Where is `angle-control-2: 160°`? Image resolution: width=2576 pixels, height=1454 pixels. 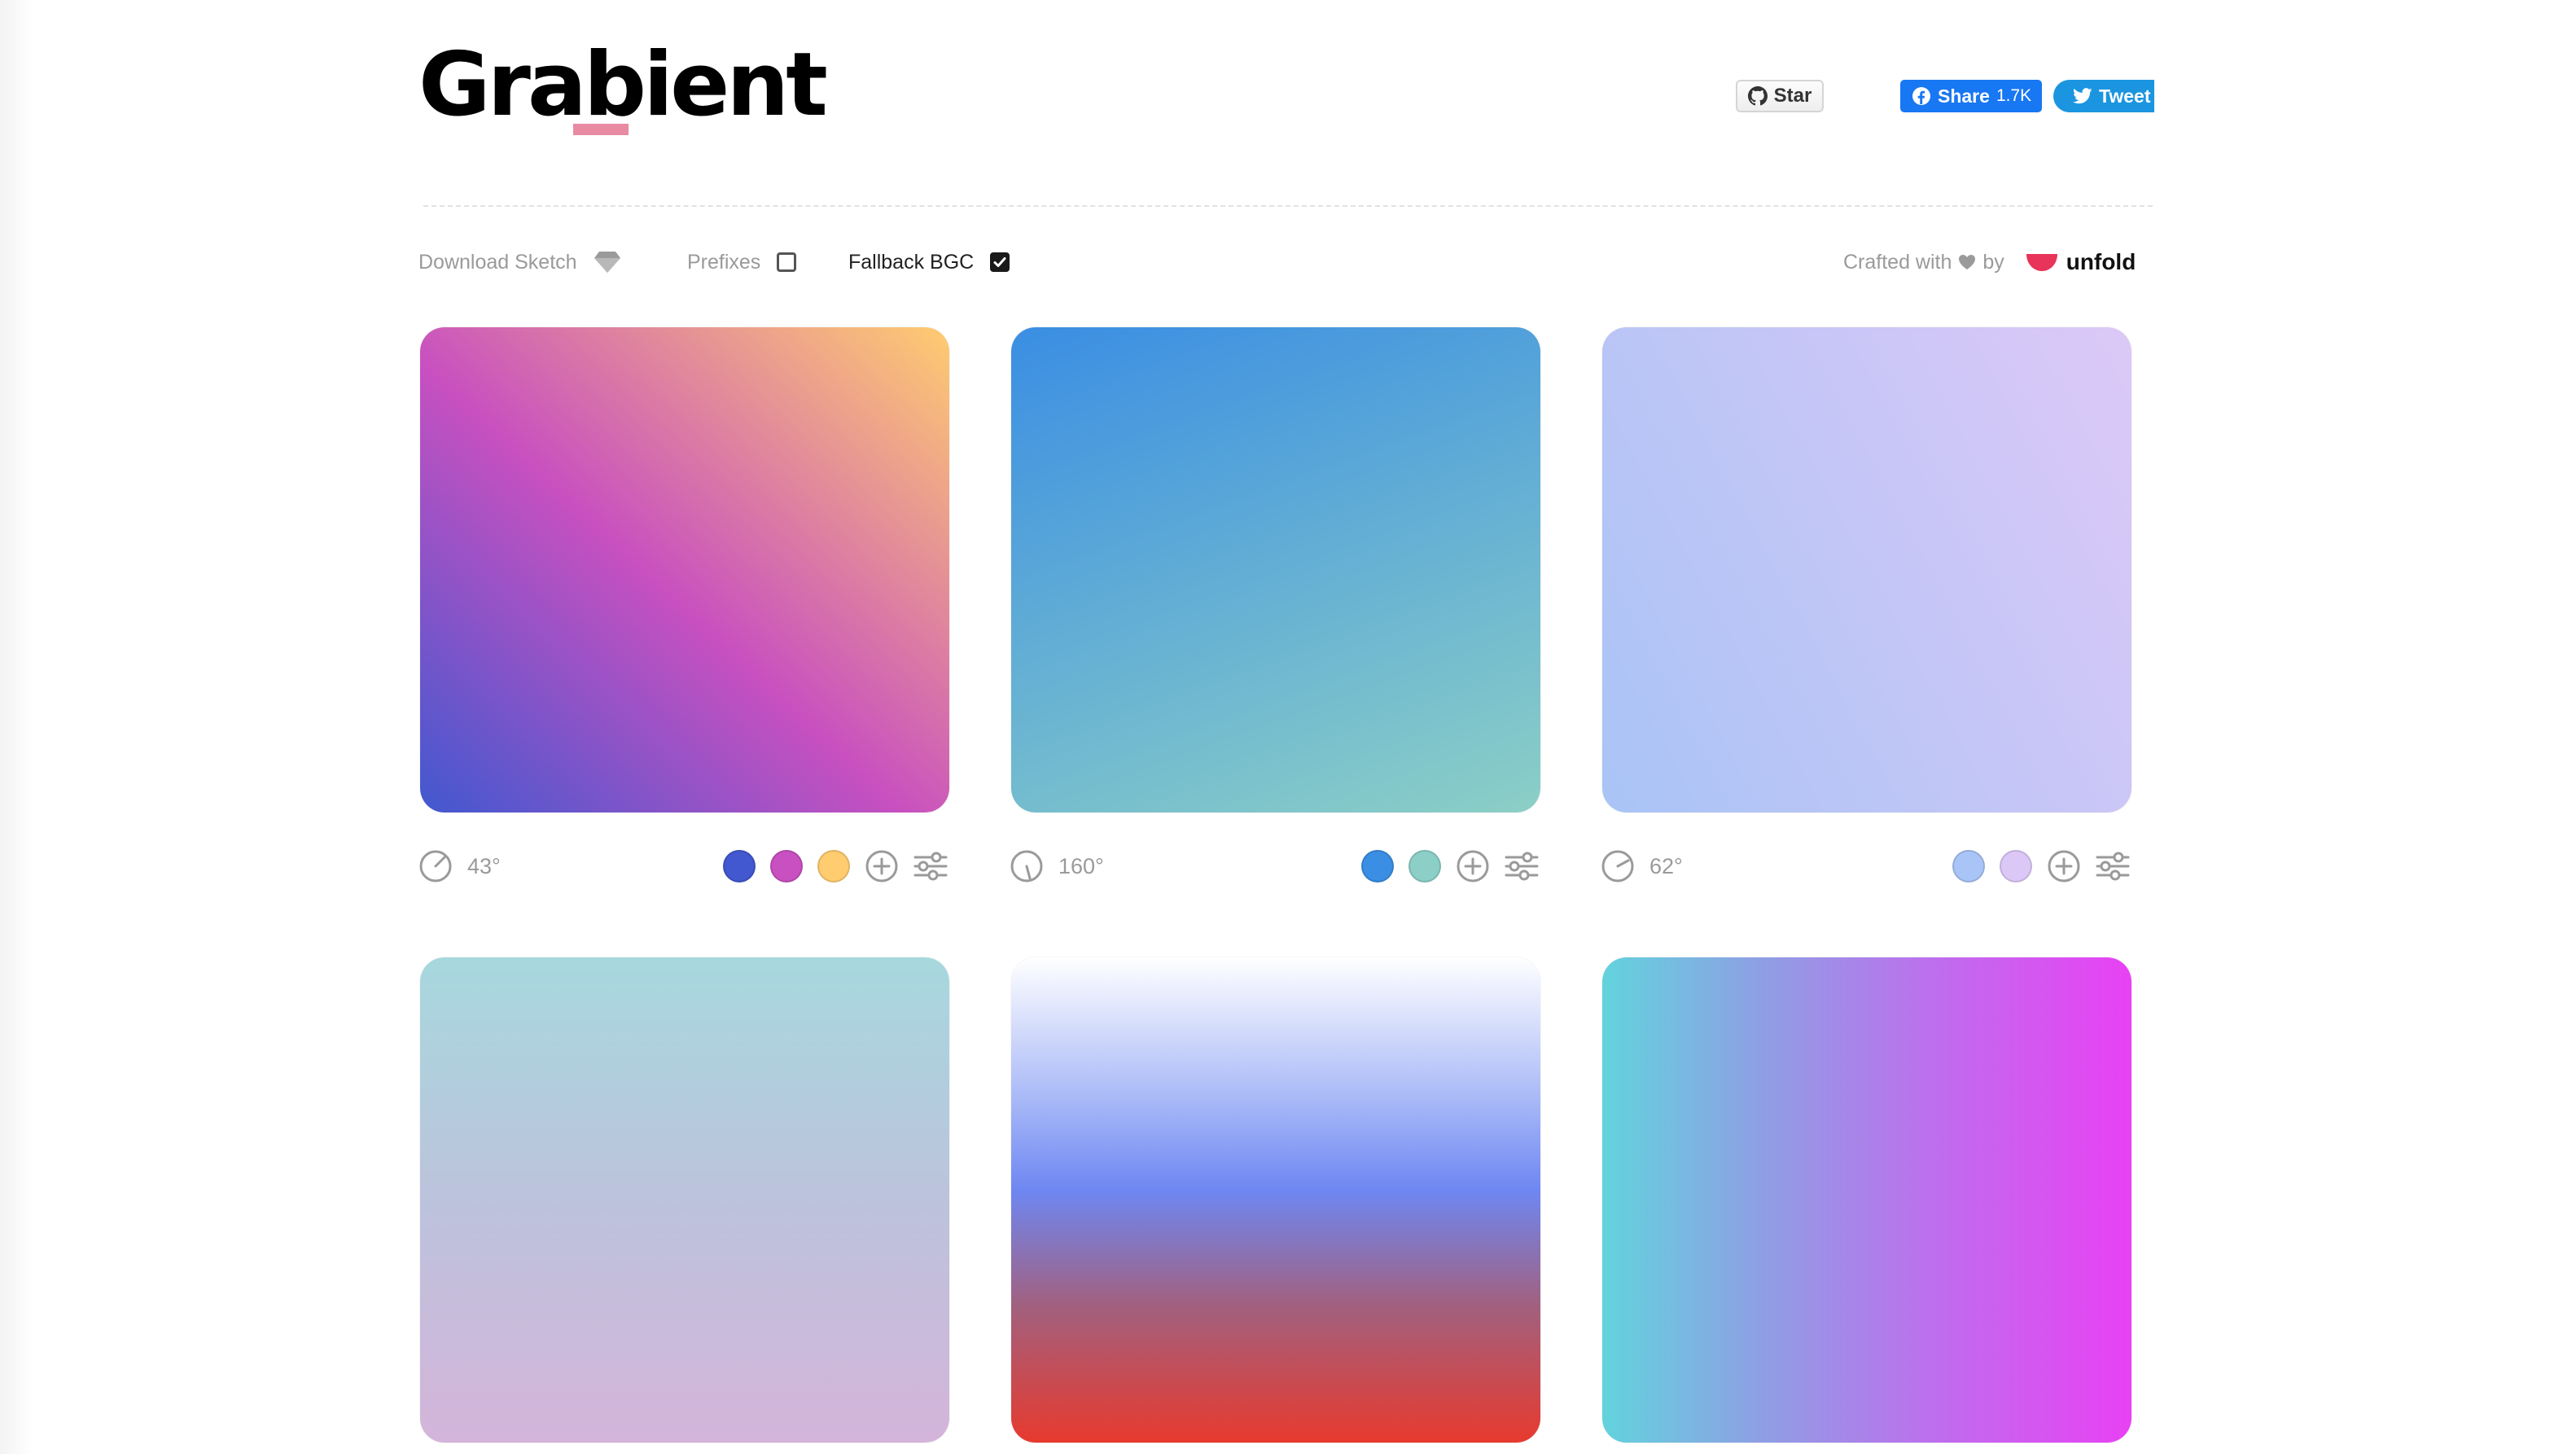
angle-control-2: 160° is located at coordinates (1057, 866).